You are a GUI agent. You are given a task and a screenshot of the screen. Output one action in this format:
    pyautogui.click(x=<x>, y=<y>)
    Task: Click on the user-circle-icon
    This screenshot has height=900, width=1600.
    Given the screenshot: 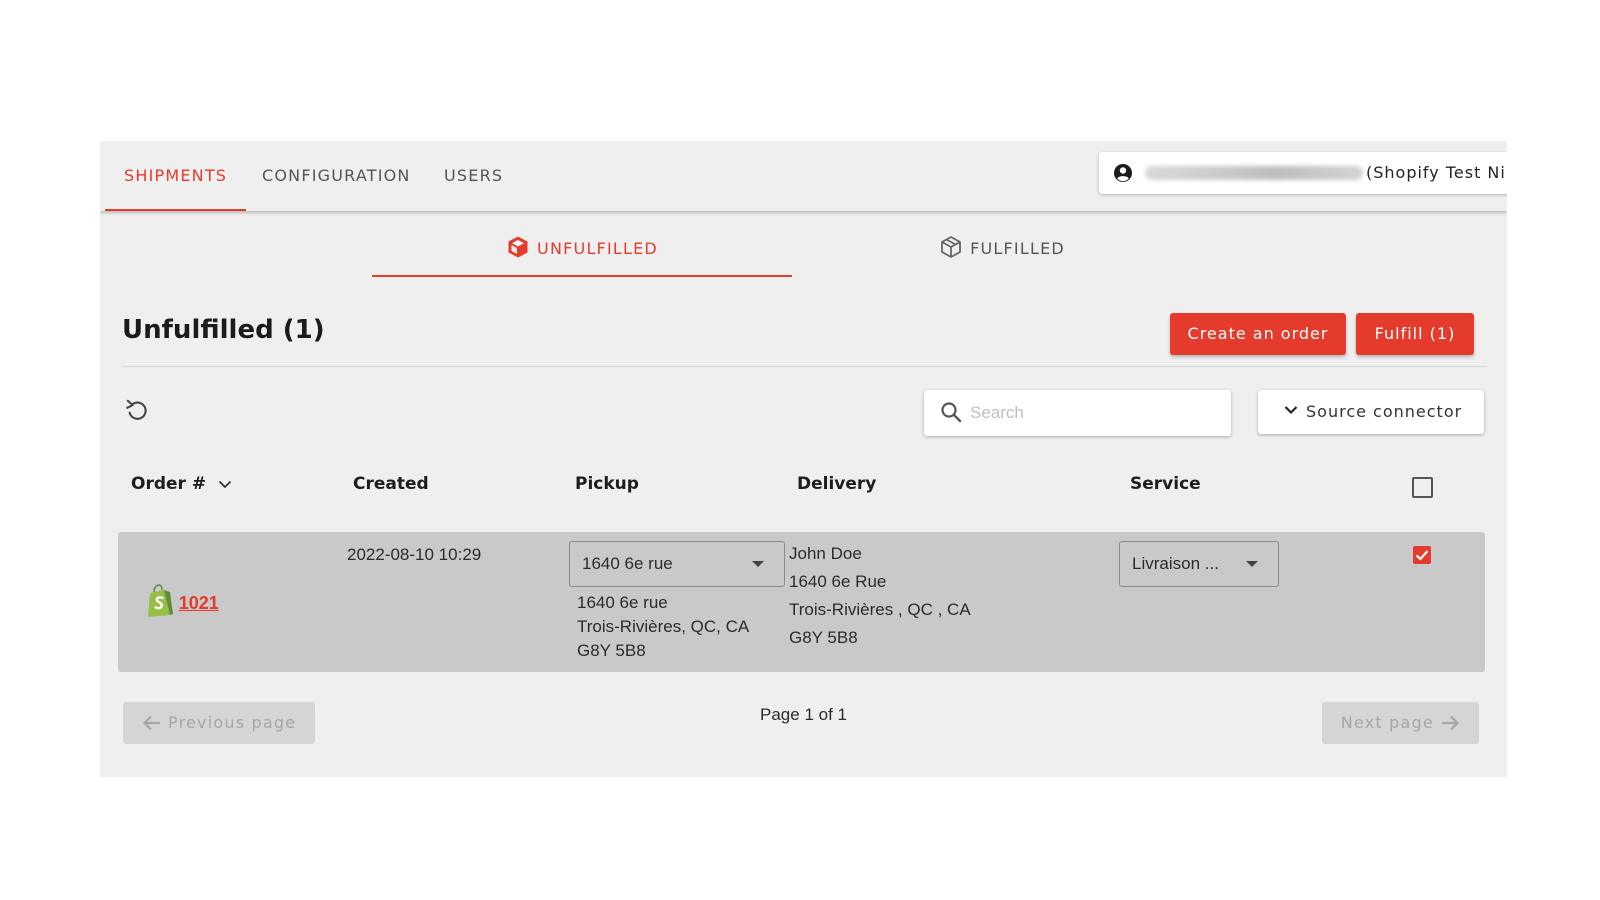 What is the action you would take?
    pyautogui.click(x=1123, y=173)
    